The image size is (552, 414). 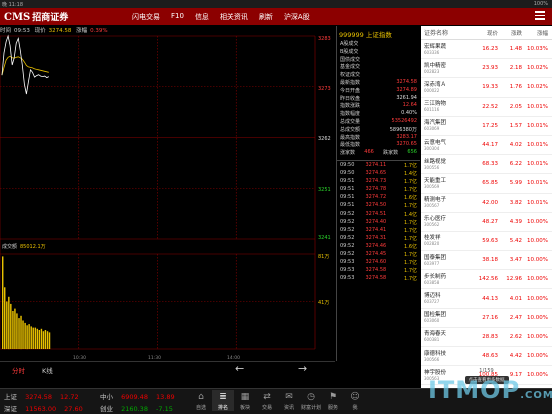 I want to click on list-item: 云意电气 300304 44.17 4.02 10.01%, so click(x=486, y=146).